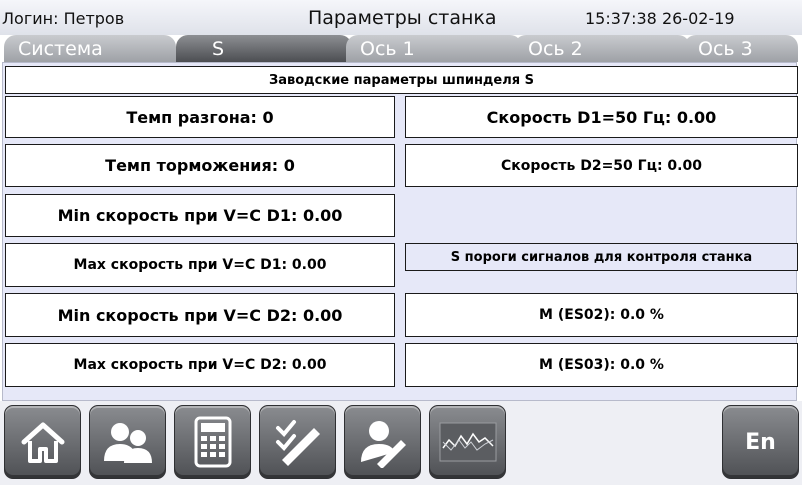  I want to click on users-icon, so click(127, 443).